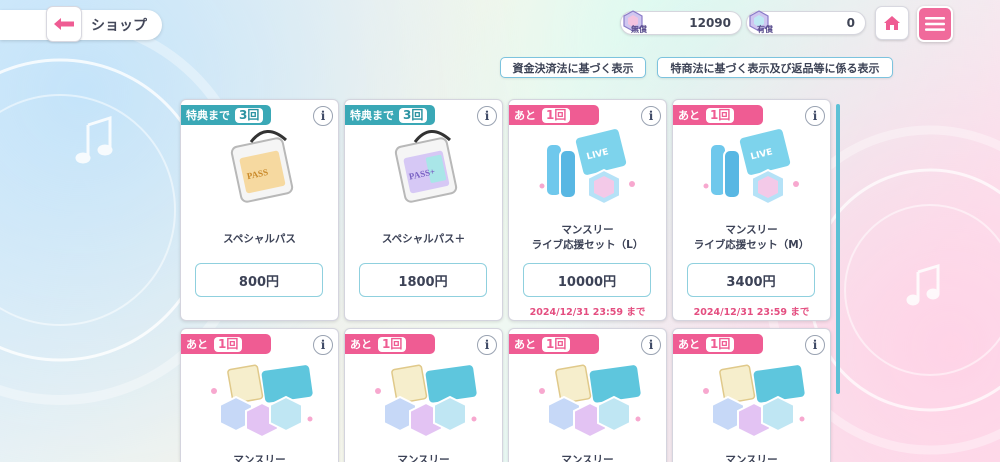 This screenshot has height=462, width=1000. I want to click on special-pass-plus-icon: PASS+, so click(426, 166).